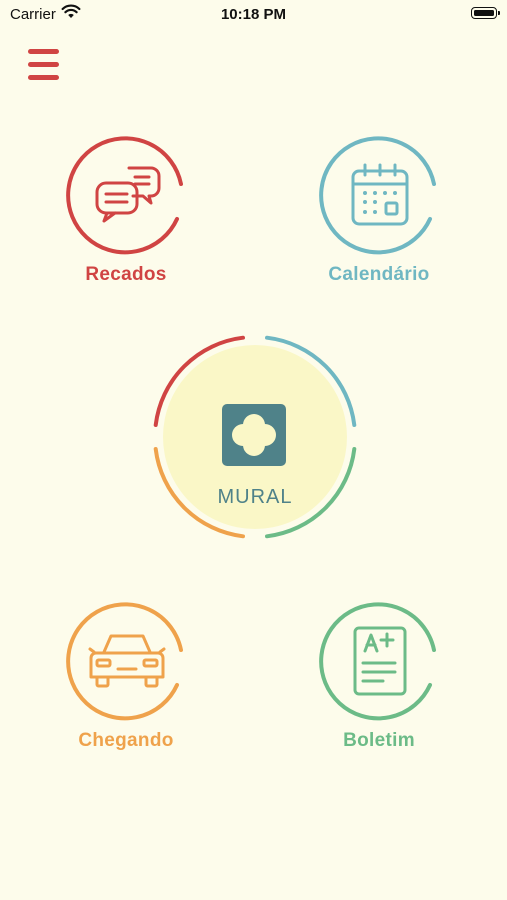 This screenshot has width=507, height=900. What do you see at coordinates (380, 661) in the screenshot?
I see `report-card-icon` at bounding box center [380, 661].